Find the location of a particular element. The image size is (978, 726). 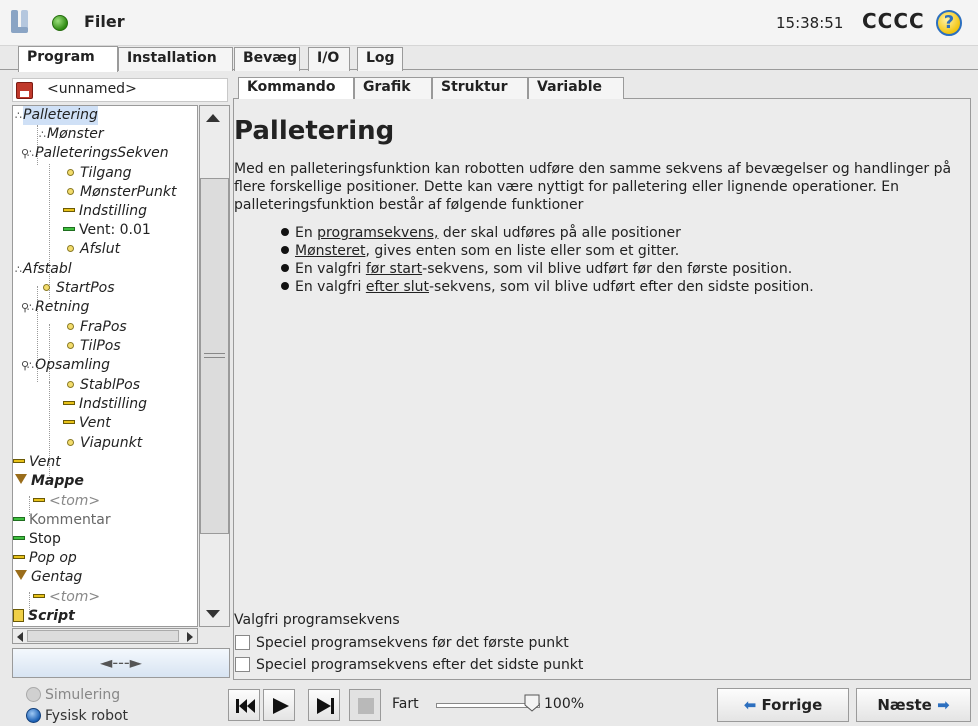

robot-name: CCCC is located at coordinates (893, 21).